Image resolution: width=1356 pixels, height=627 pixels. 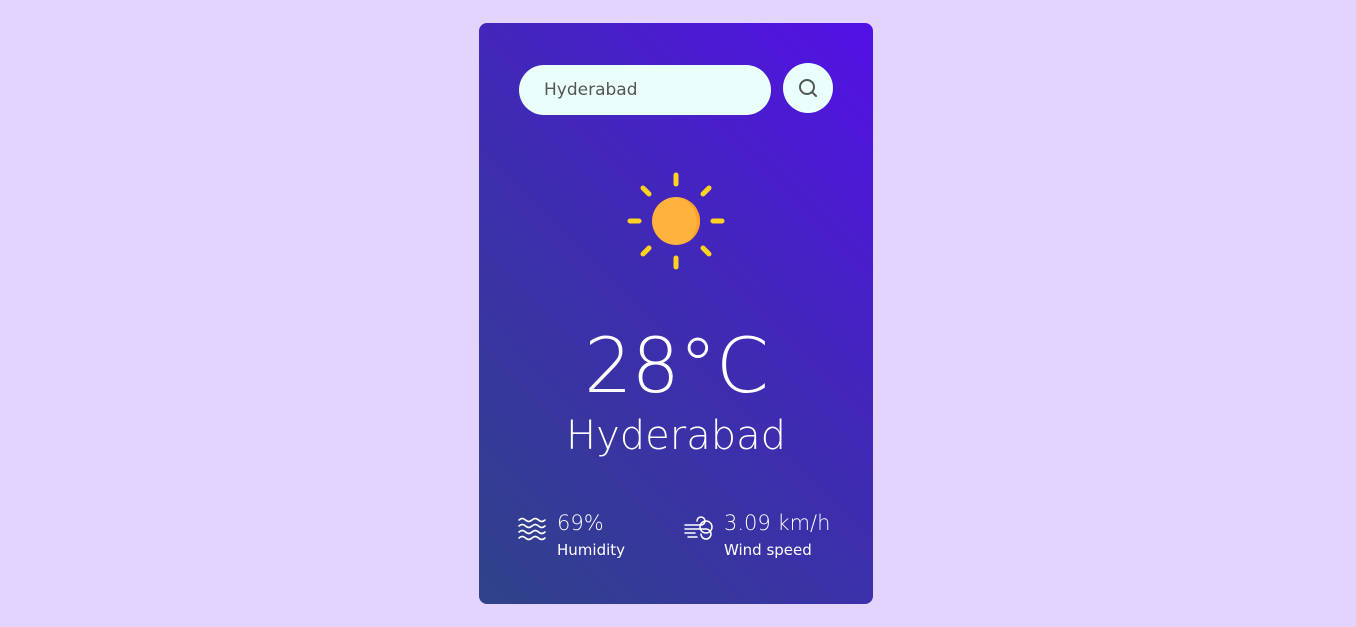 I want to click on wind-speed-value: 3.09 km/h, so click(x=777, y=523).